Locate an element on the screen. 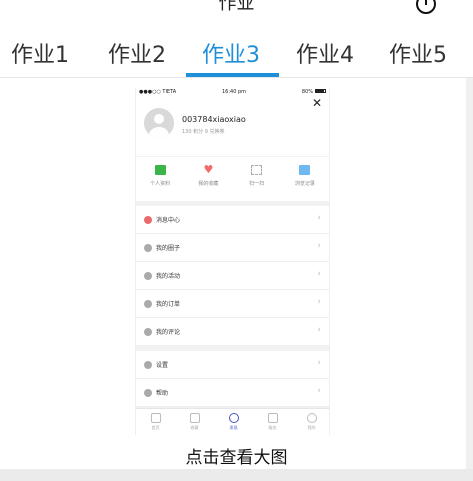 This screenshot has height=481, width=473. menu-list: 消息中心 › 我的圈子 › 我的活动 › 我的订单 › 我的评论 › is located at coordinates (232, 276).